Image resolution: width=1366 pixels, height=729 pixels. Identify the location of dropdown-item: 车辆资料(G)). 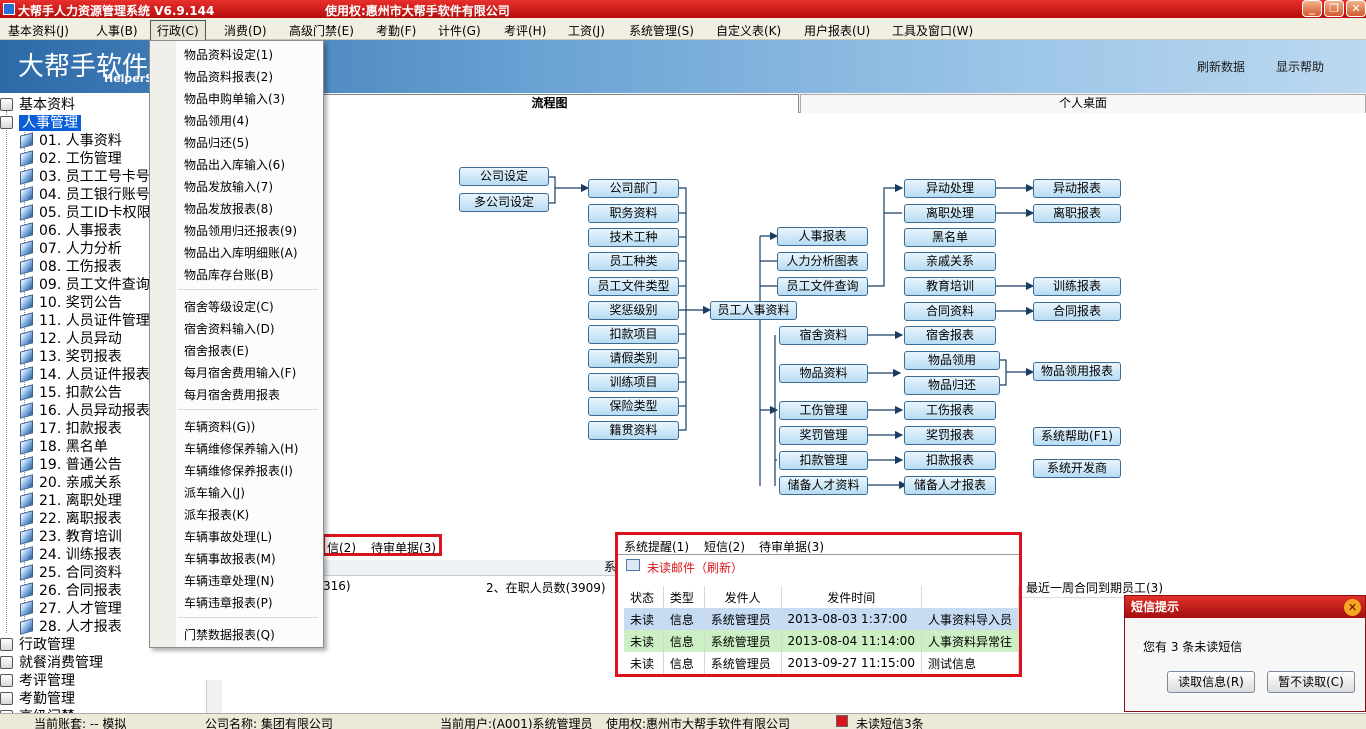
(219, 426).